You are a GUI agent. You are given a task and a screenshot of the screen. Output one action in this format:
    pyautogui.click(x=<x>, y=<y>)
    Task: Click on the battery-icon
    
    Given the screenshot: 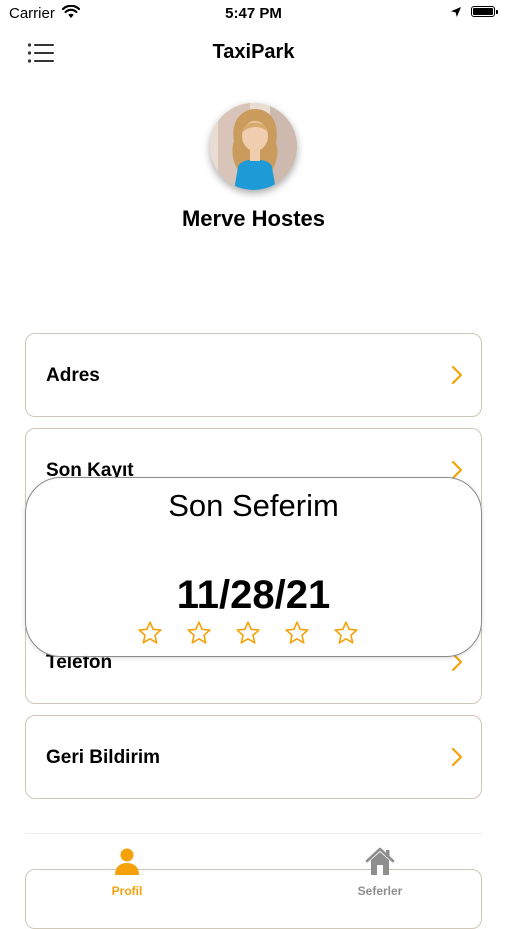 What is the action you would take?
    pyautogui.click(x=484, y=11)
    